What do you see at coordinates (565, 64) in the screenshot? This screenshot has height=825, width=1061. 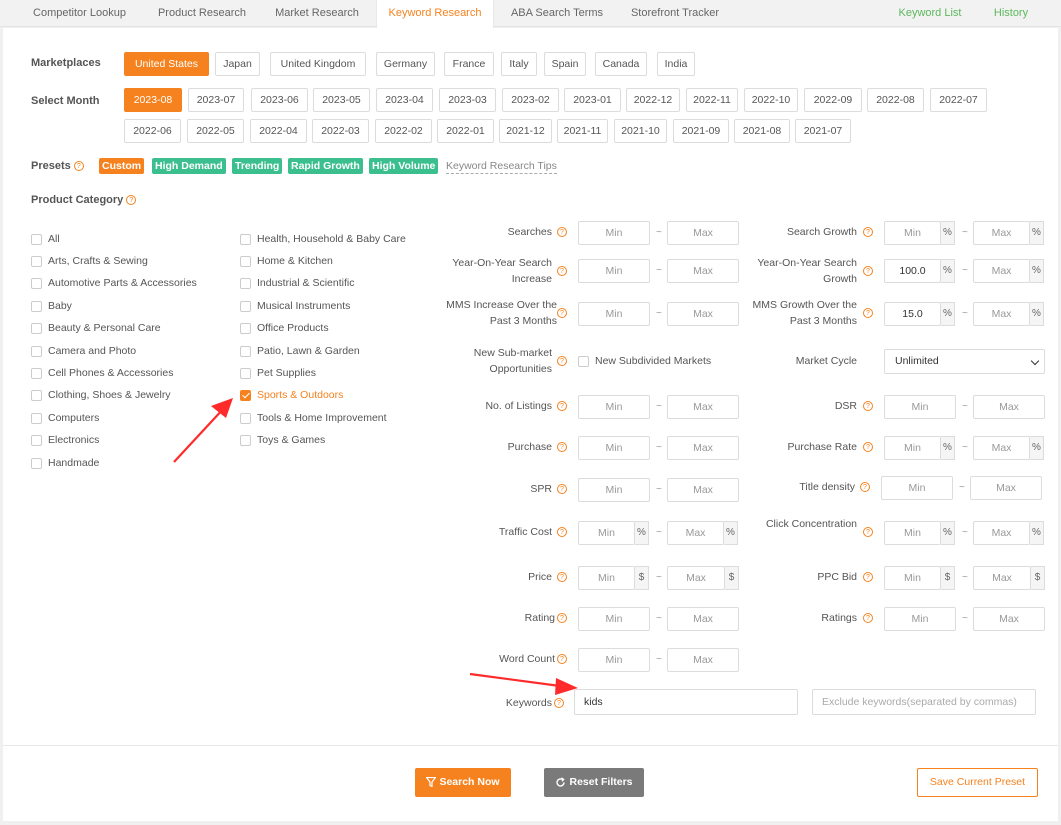 I see `marketplace-chip-spain: Spain` at bounding box center [565, 64].